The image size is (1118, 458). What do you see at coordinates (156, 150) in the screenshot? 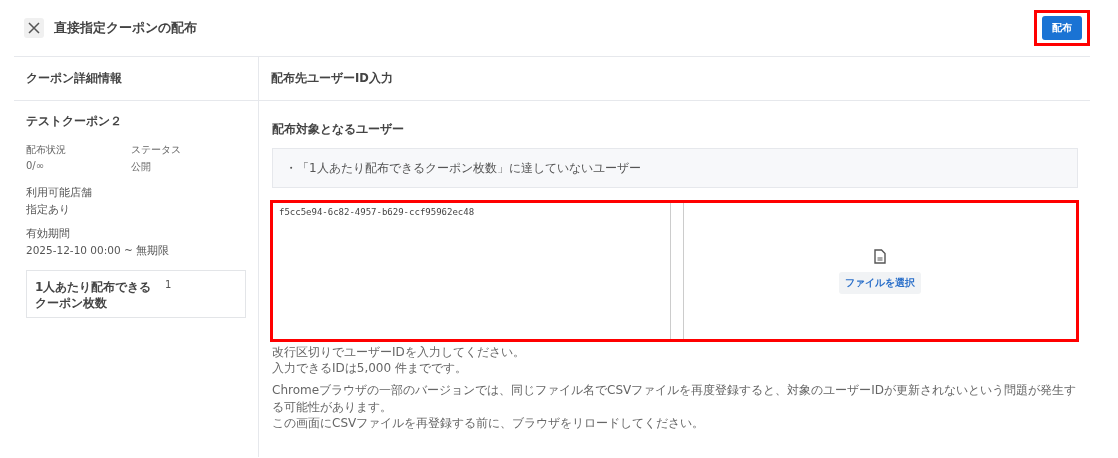
I see `stat-label: ステータス` at bounding box center [156, 150].